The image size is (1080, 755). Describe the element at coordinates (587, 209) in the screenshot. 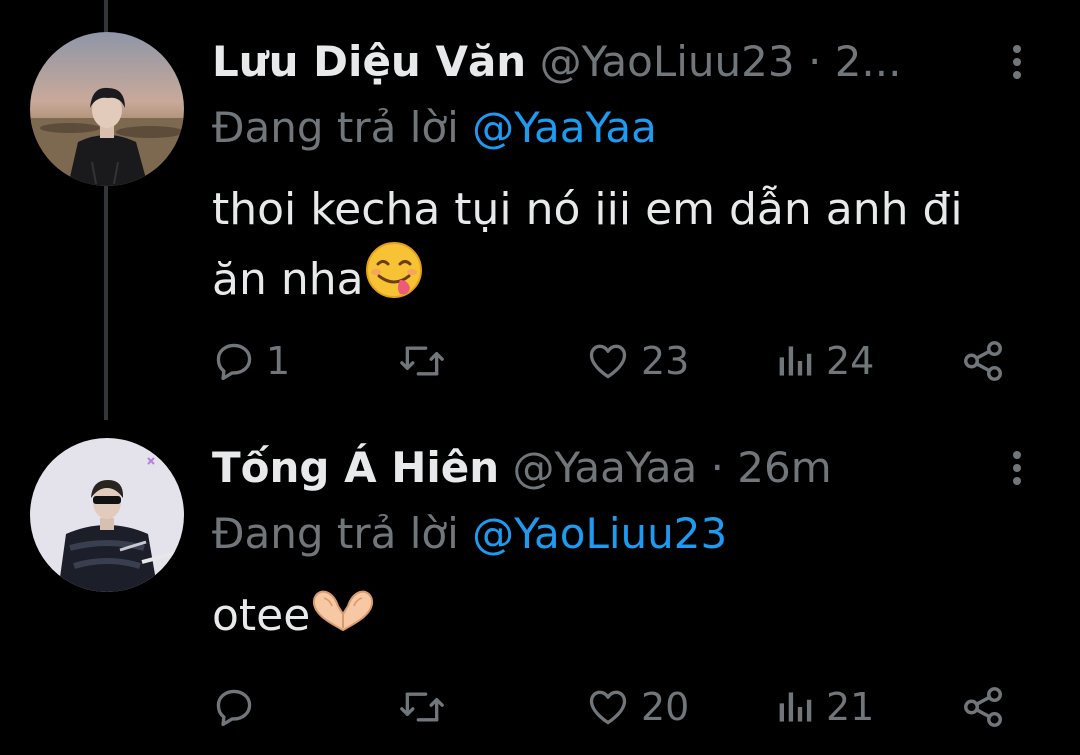

I see `tweet-text-line: thoi kecha tụi nó iii em dẫn anh đi` at that location.